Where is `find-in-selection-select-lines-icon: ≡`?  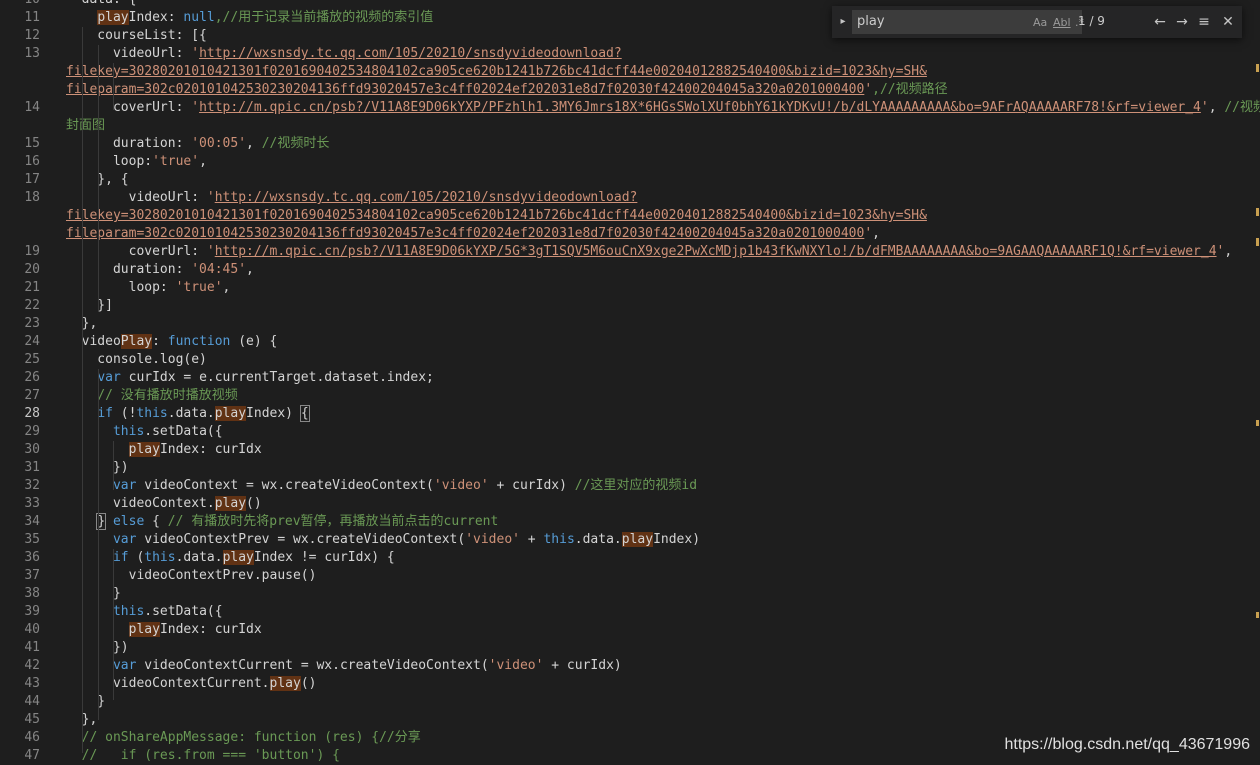
find-in-selection-select-lines-icon: ≡ is located at coordinates (1204, 22).